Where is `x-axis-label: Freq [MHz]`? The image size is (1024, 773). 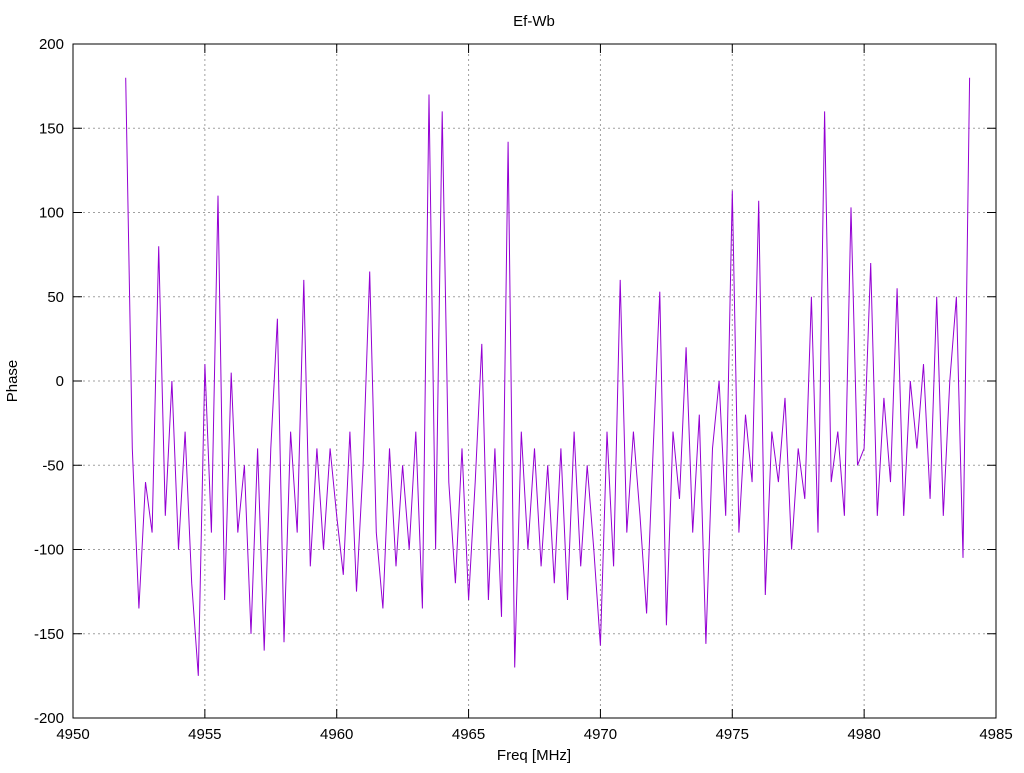 x-axis-label: Freq [MHz] is located at coordinates (534, 755).